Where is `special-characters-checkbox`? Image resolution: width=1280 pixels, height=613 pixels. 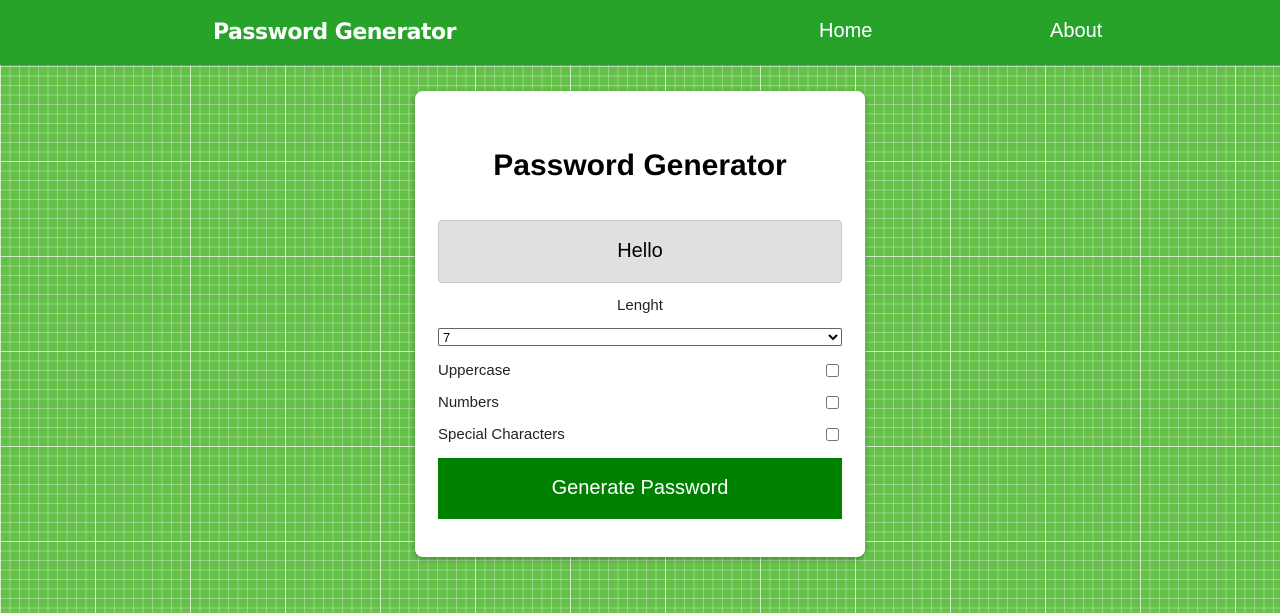 special-characters-checkbox is located at coordinates (832, 434).